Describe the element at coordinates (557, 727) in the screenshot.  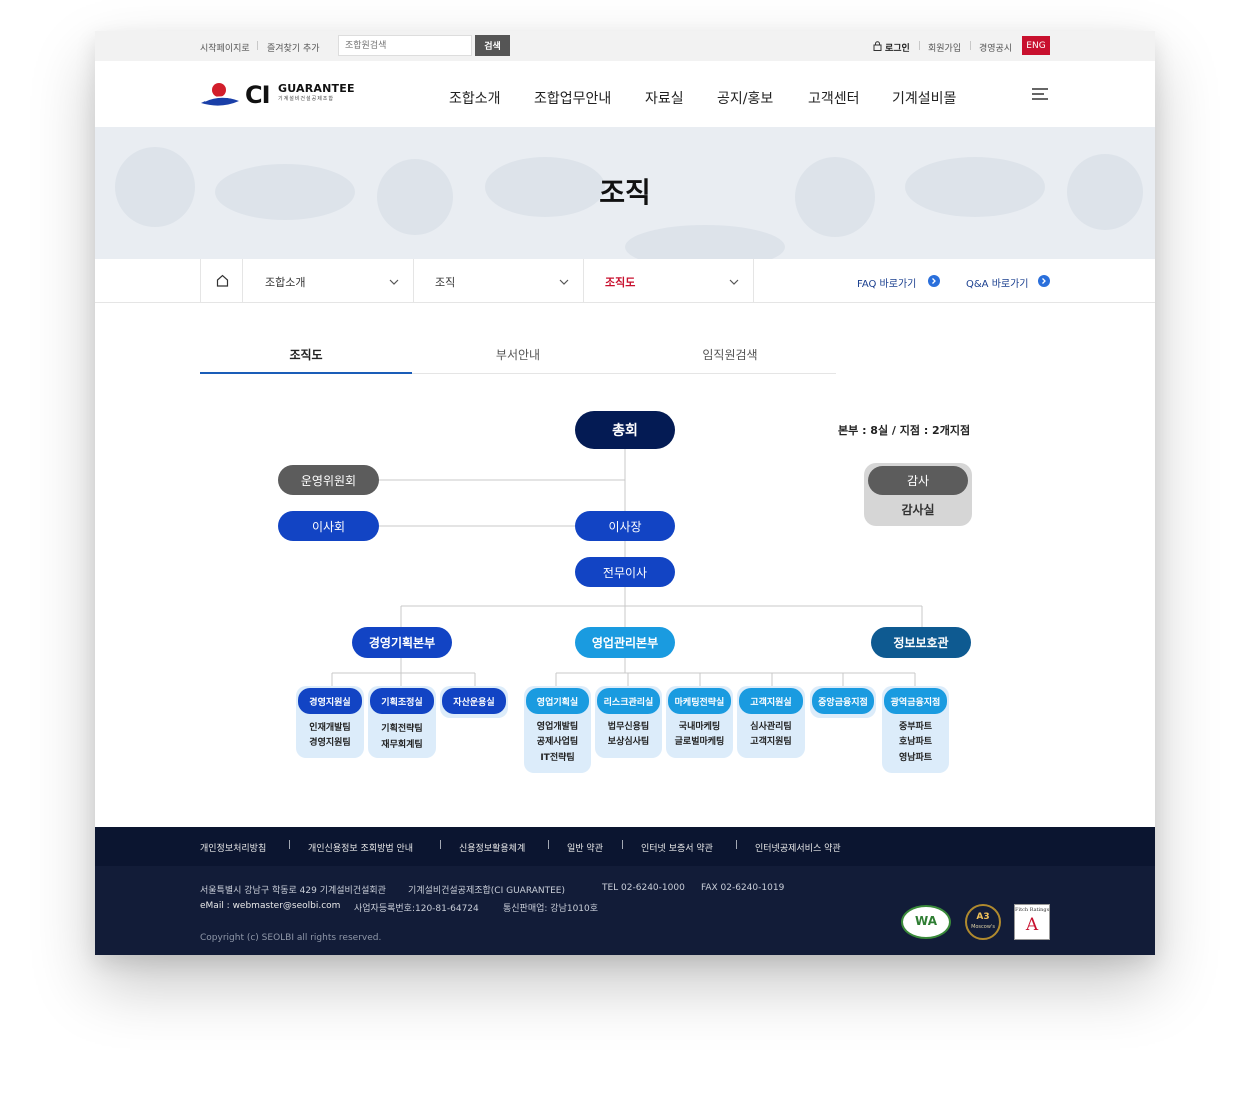
I see `team-item: 영업개발팀` at that location.